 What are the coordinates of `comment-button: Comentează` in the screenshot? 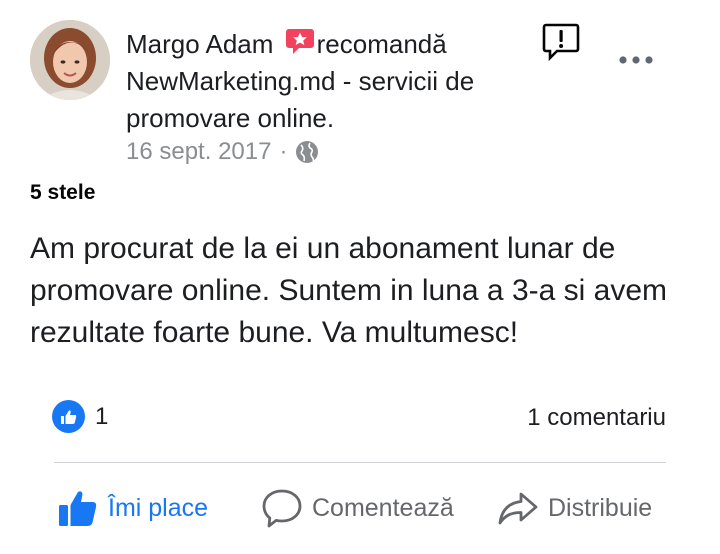 It's located at (357, 508).